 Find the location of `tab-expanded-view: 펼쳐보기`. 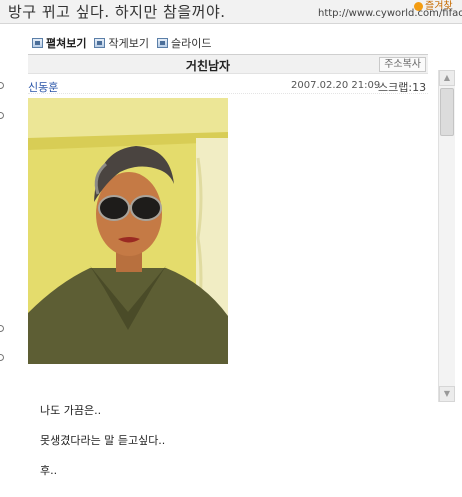

tab-expanded-view: 펼쳐보기 is located at coordinates (59, 43).